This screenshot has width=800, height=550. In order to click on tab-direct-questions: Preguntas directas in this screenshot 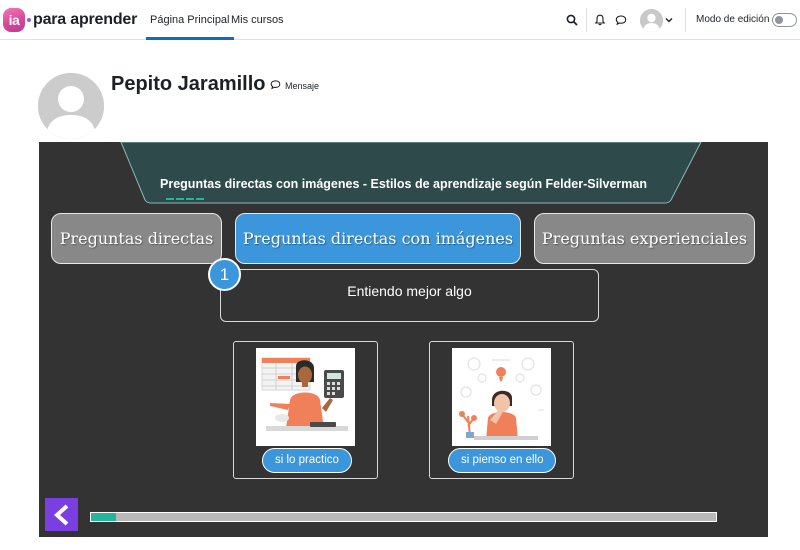, I will do `click(136, 238)`.